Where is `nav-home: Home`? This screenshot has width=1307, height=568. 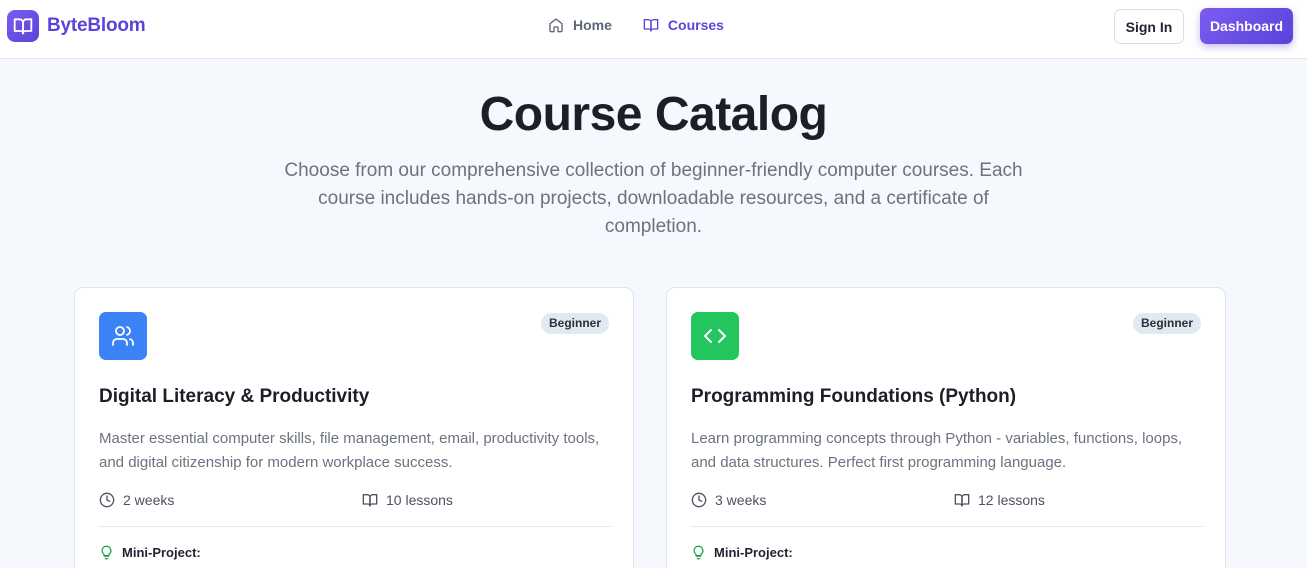 nav-home: Home is located at coordinates (580, 25).